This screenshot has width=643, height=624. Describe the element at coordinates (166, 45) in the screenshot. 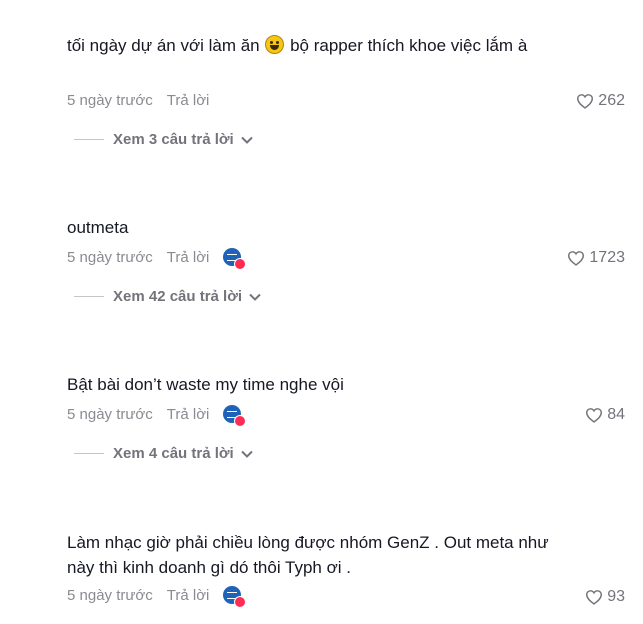

I see `comment-text-part: tối ngày dự án với làm ăn` at that location.